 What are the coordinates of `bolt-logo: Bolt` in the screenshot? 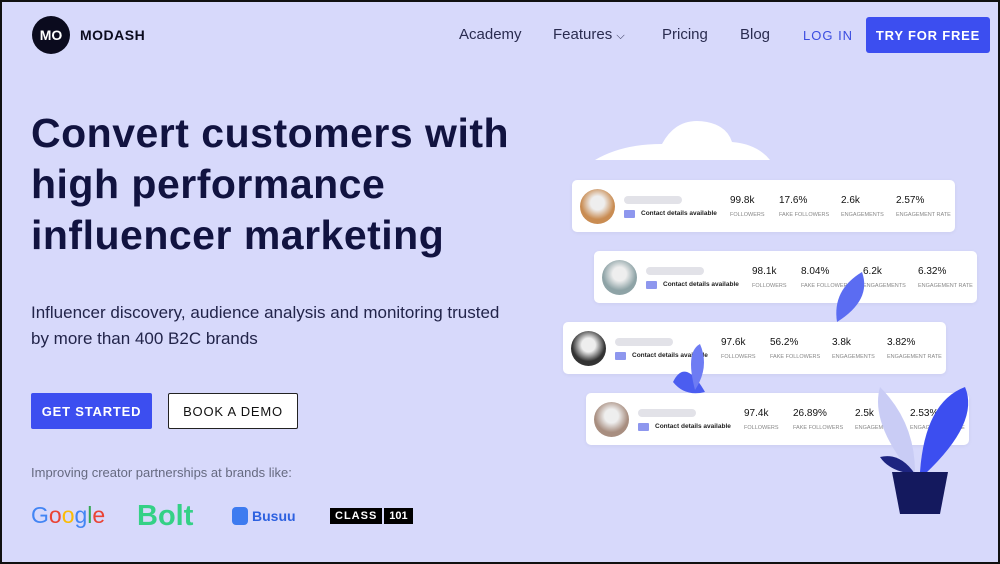 It's located at (165, 516).